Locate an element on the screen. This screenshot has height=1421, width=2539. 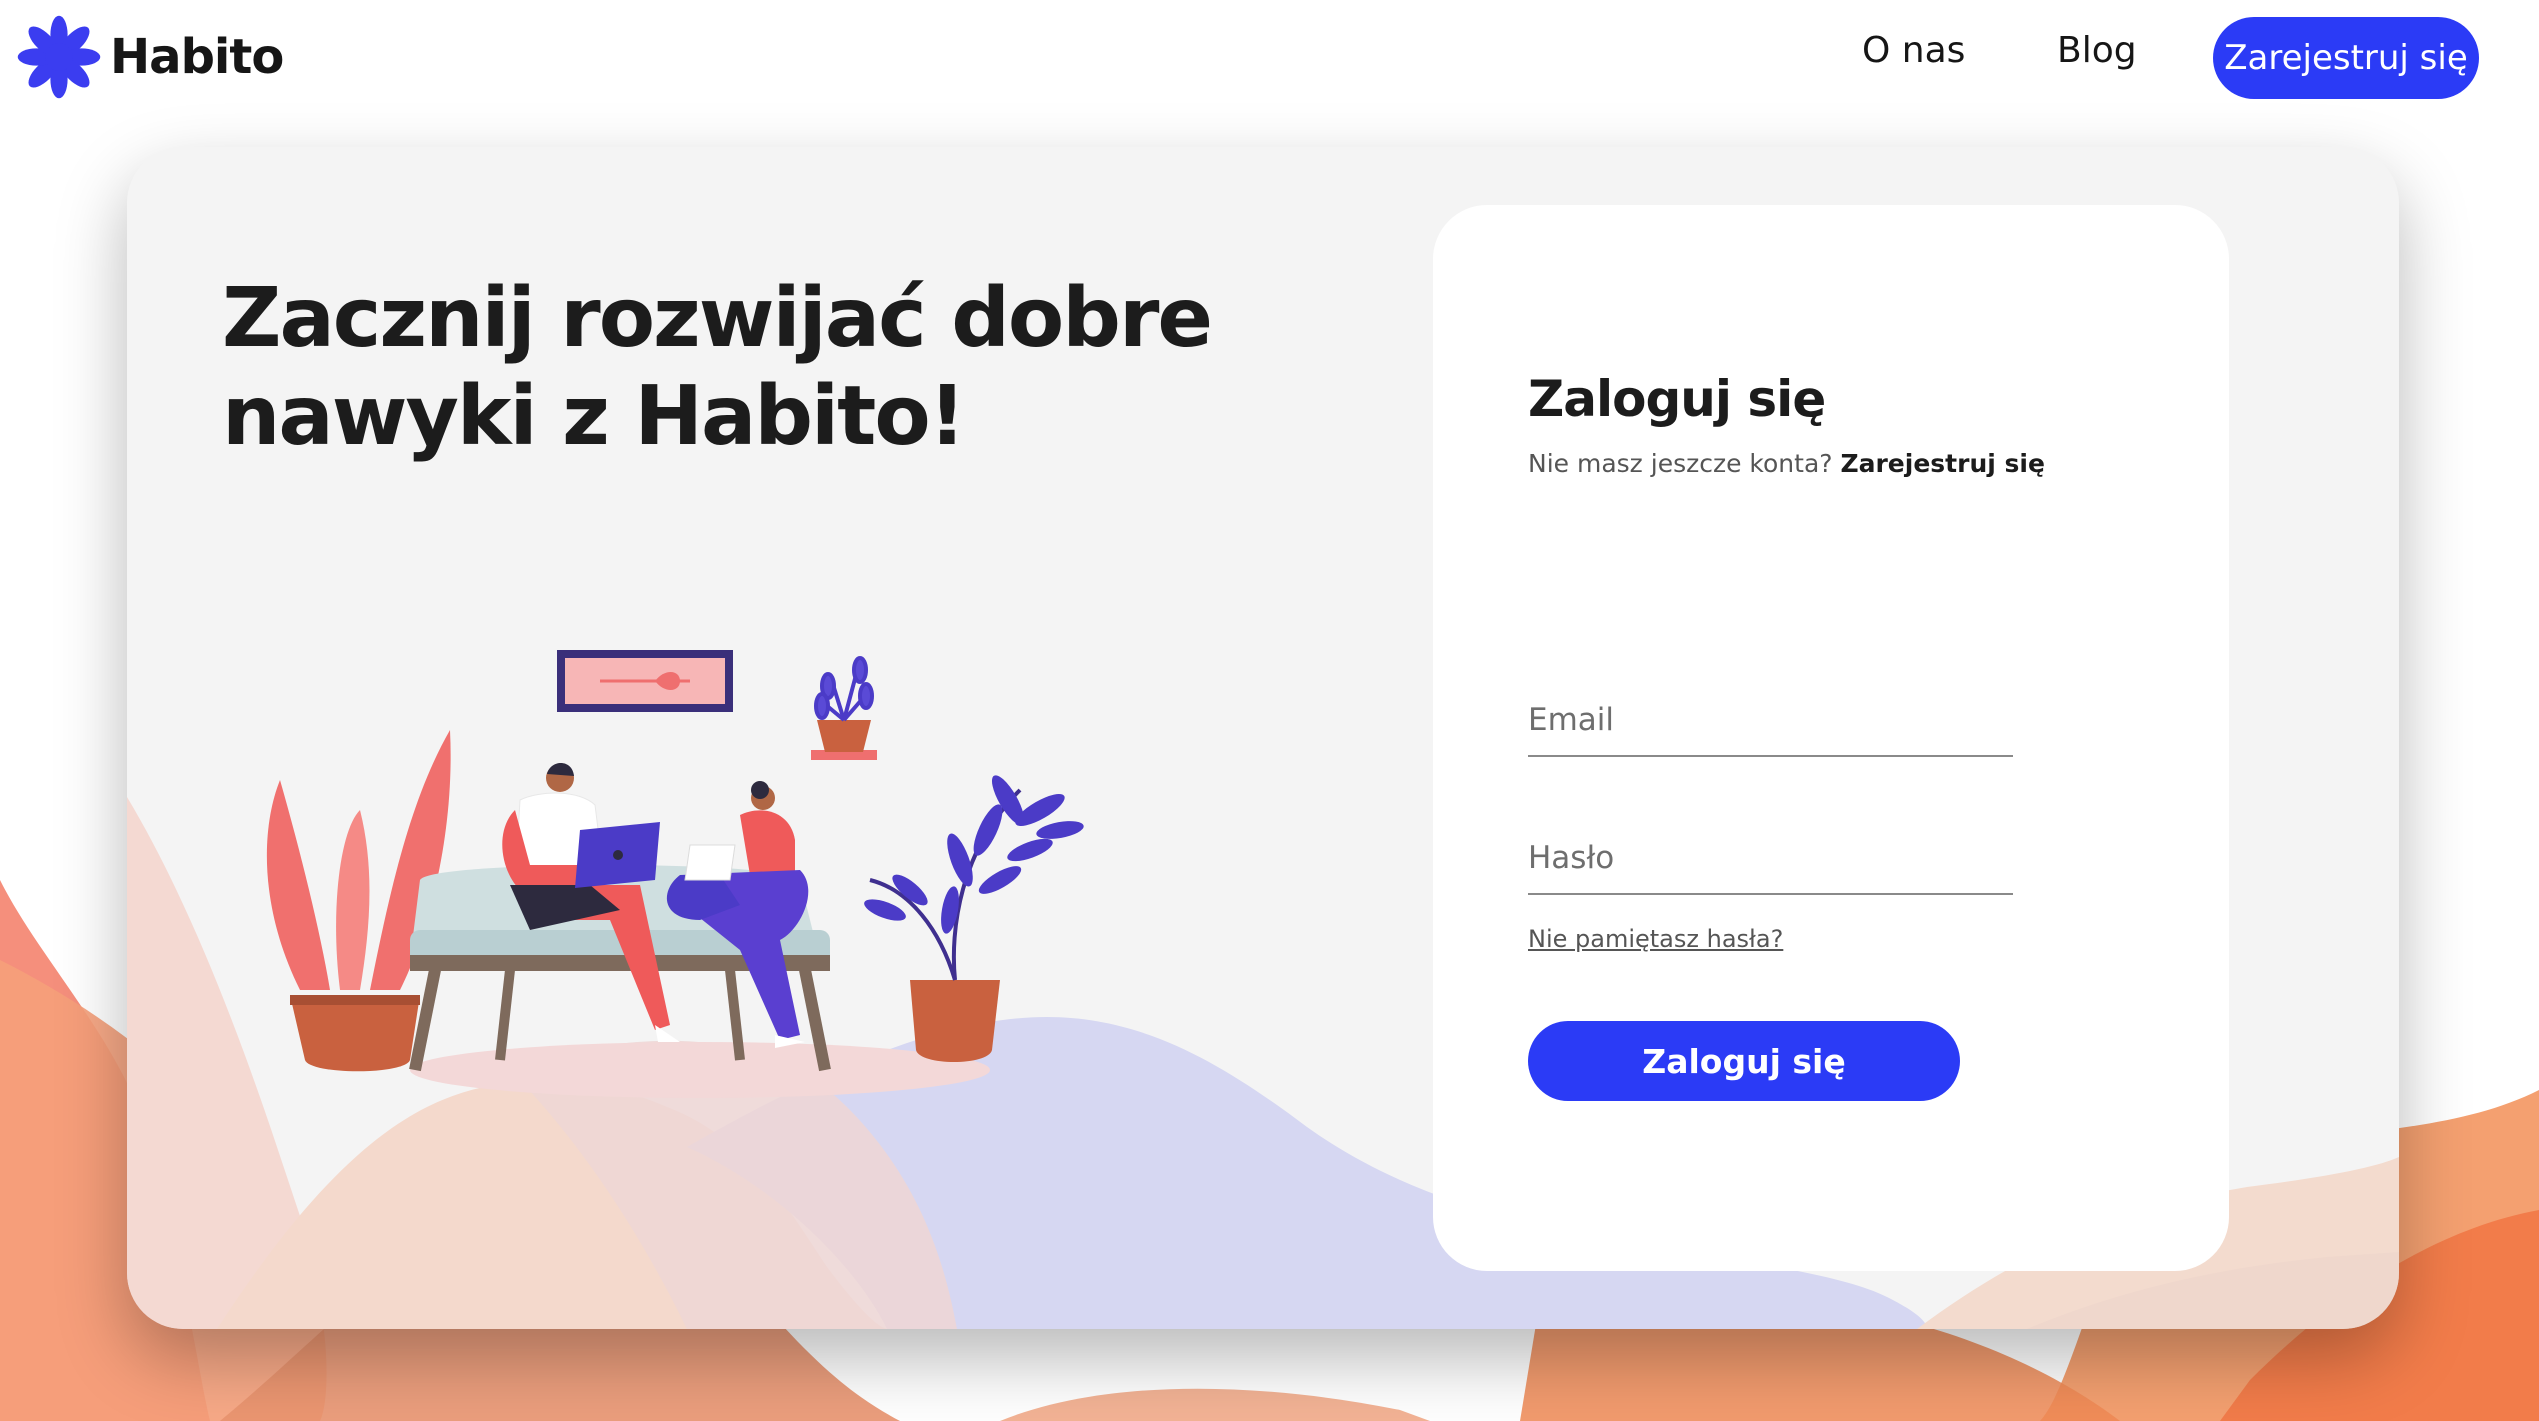
couch-illustration is located at coordinates (675, 874).